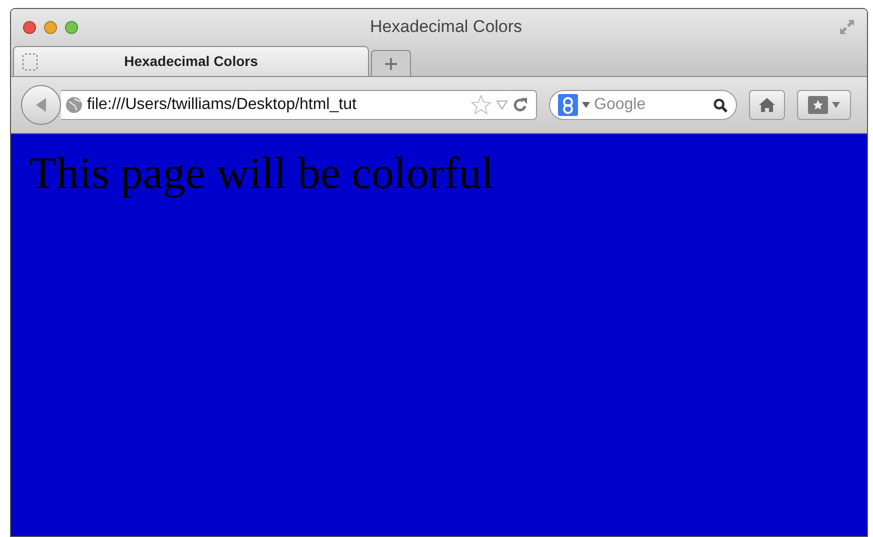 This screenshot has width=873, height=537. Describe the element at coordinates (847, 27) in the screenshot. I see `fullscreen-icon` at that location.